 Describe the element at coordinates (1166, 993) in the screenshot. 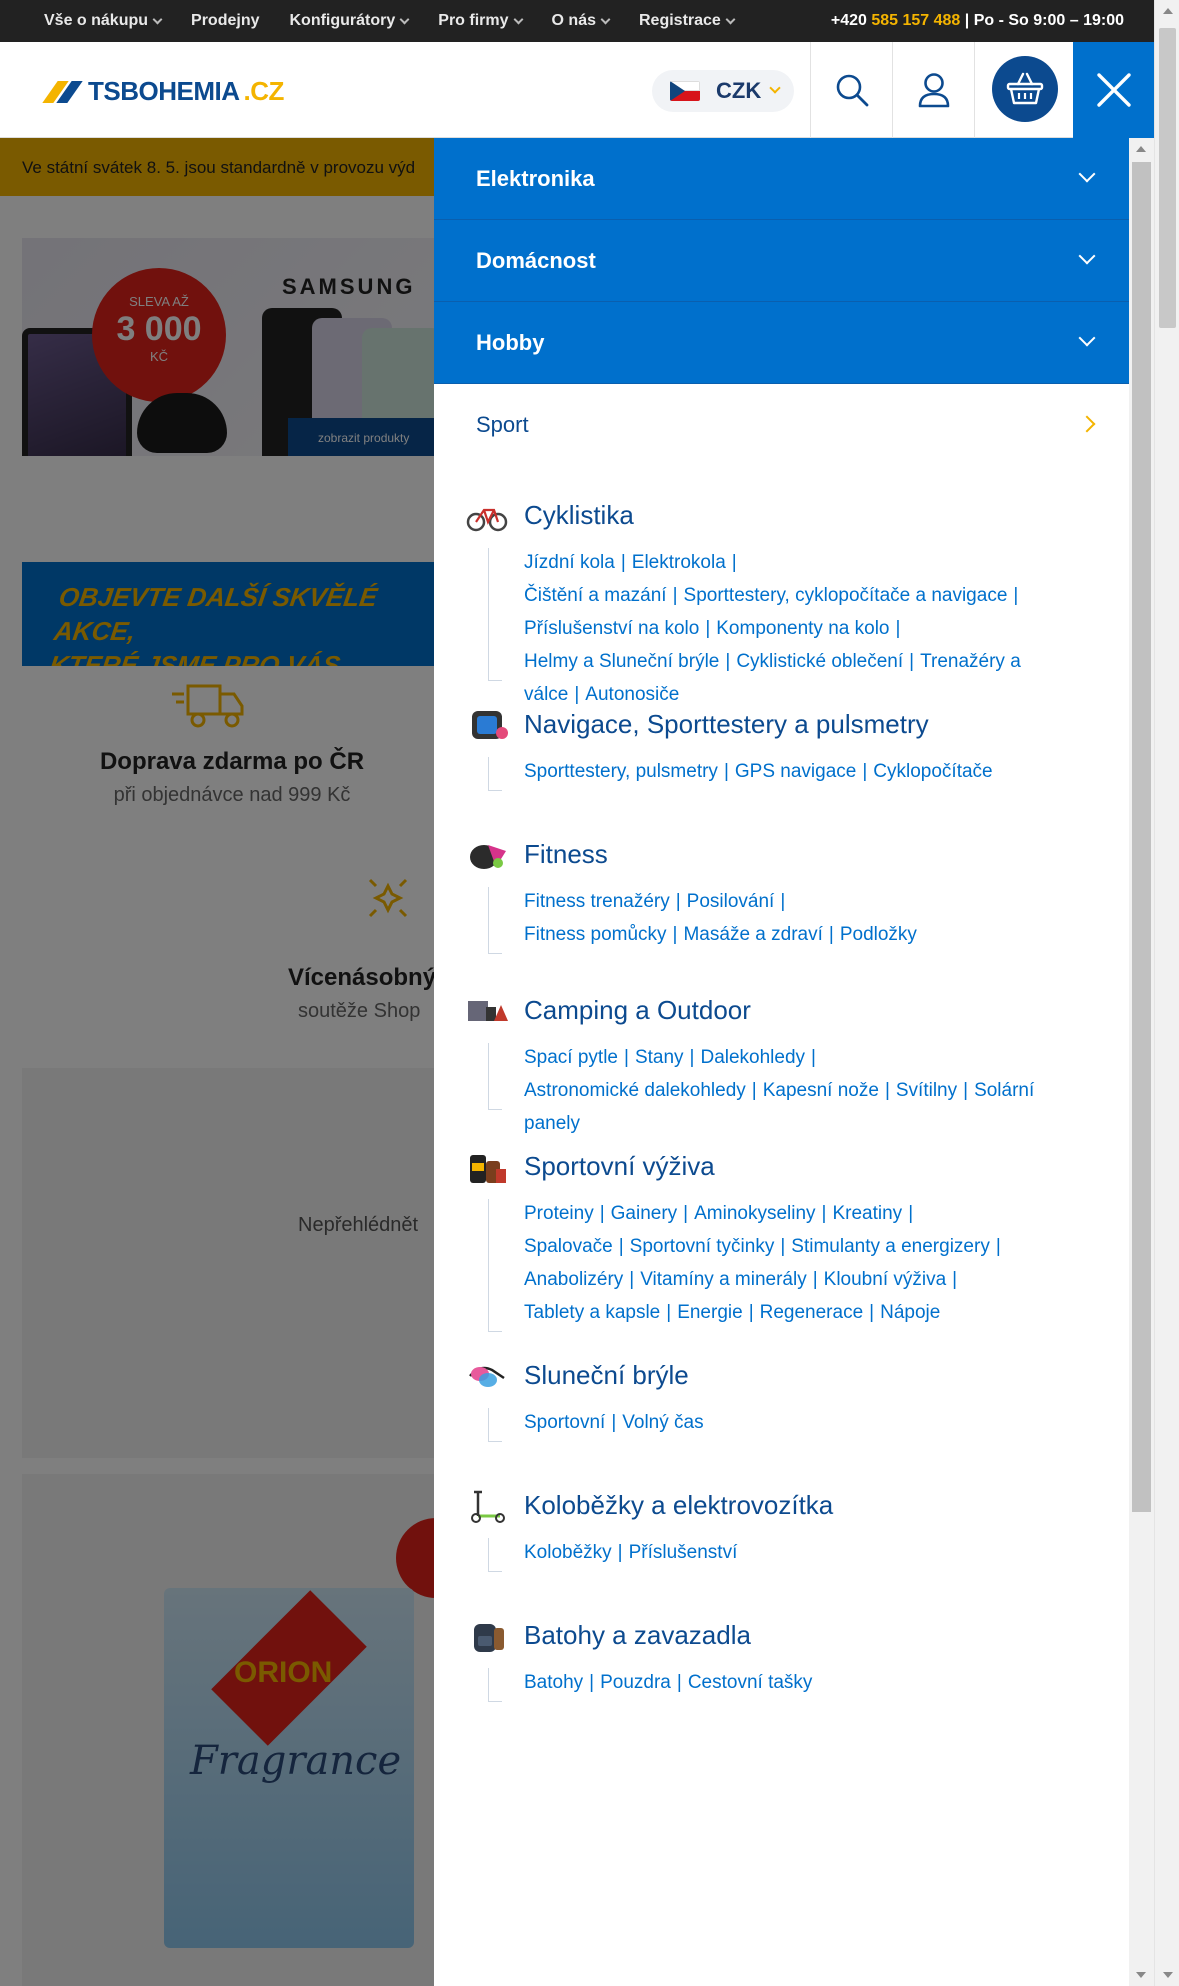

I see `page-scrollbar` at that location.